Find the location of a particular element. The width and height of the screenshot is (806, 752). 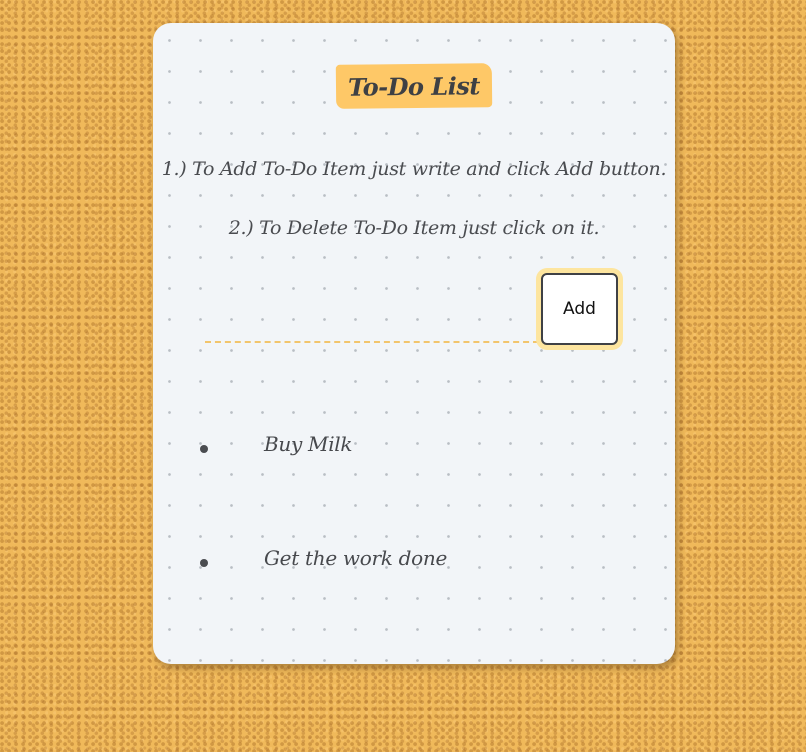

todo-input is located at coordinates (372, 325).